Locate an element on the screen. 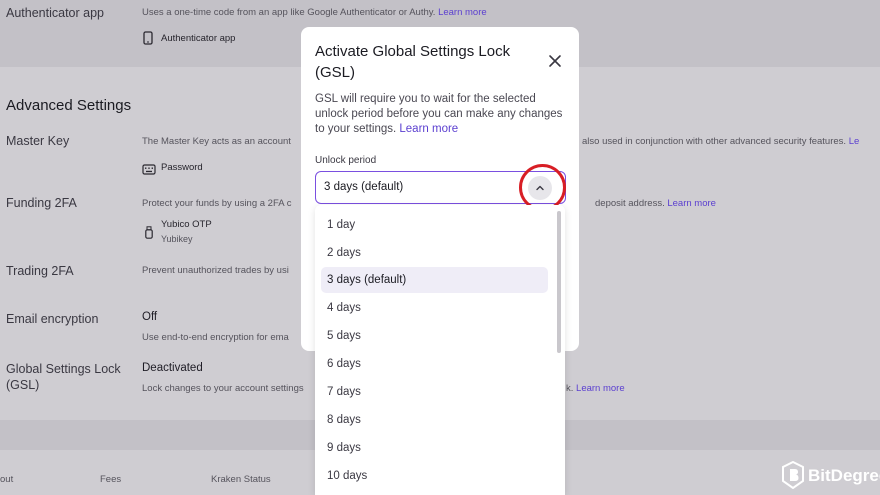 The image size is (880, 495). gsl-desc-right-text: k. is located at coordinates (570, 388).